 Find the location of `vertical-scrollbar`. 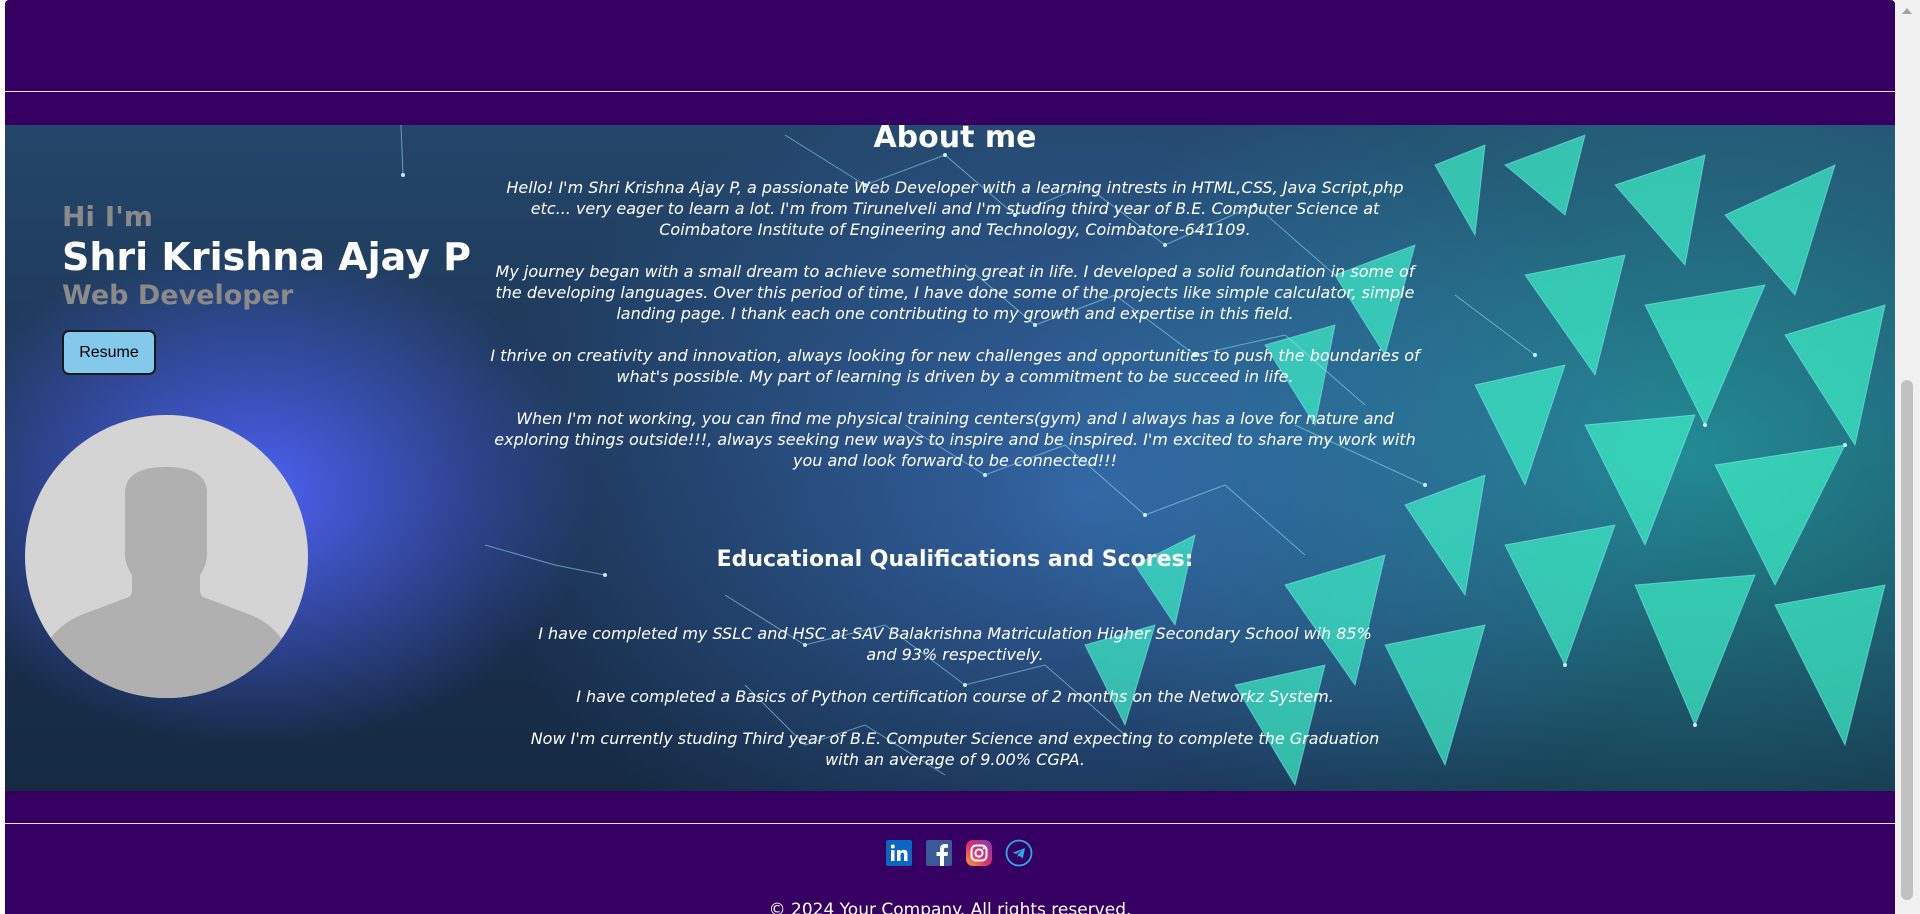

vertical-scrollbar is located at coordinates (1907, 457).